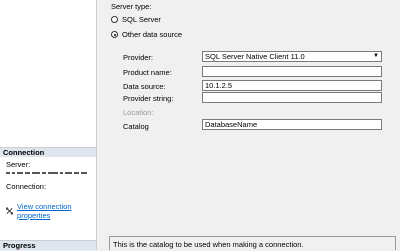 The image size is (400, 251). I want to click on data-source-field: 10.1.2.5, so click(292, 85).